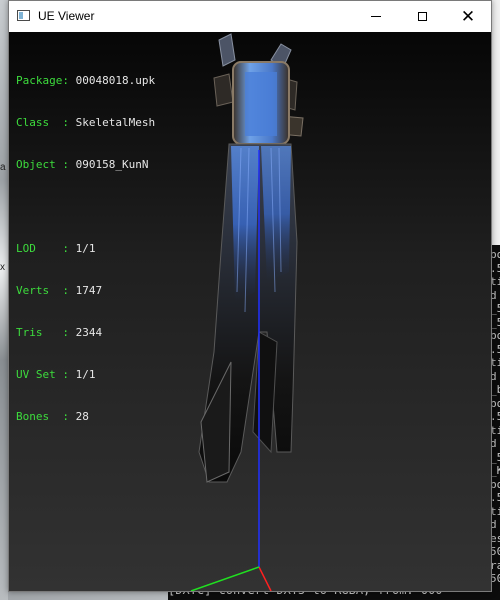  I want to click on minimize-button, so click(376, 16).